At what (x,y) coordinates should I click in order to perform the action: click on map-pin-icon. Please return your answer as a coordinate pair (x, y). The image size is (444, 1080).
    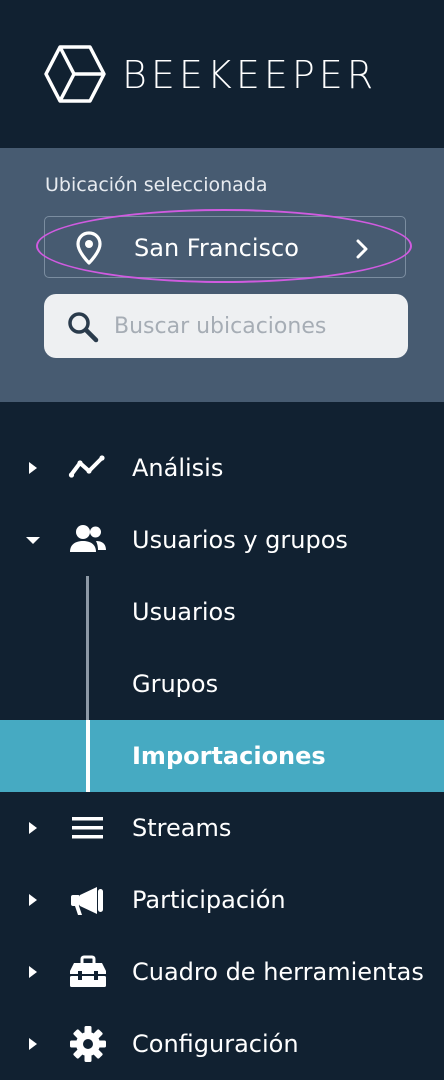
    Looking at the image, I should click on (89, 248).